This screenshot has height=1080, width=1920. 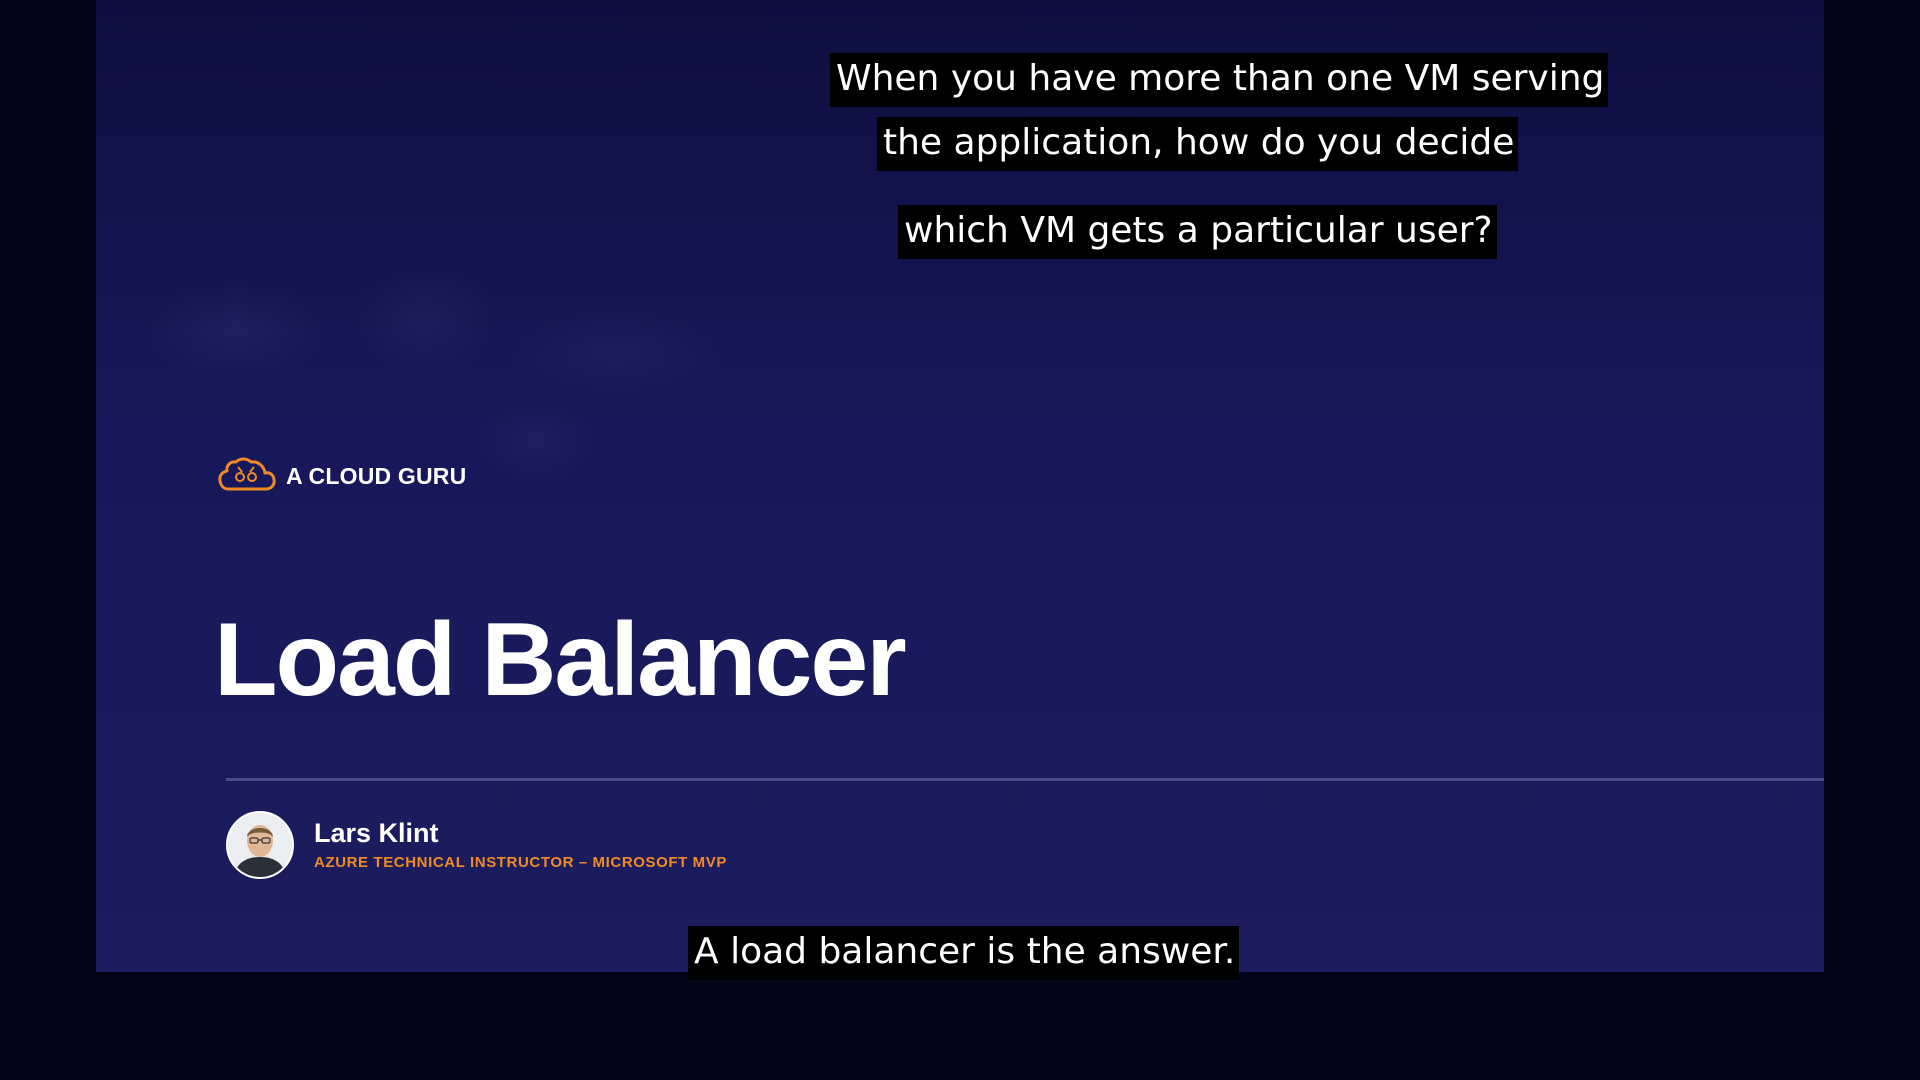 I want to click on presenter-avatar, so click(x=260, y=845).